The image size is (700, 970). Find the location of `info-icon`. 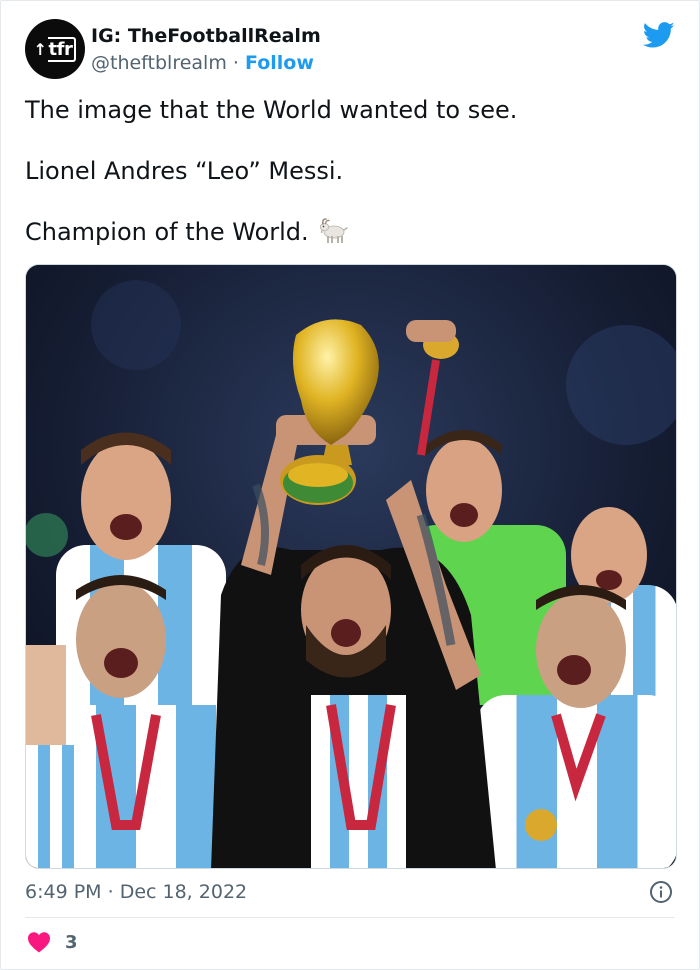

info-icon is located at coordinates (661, 892).